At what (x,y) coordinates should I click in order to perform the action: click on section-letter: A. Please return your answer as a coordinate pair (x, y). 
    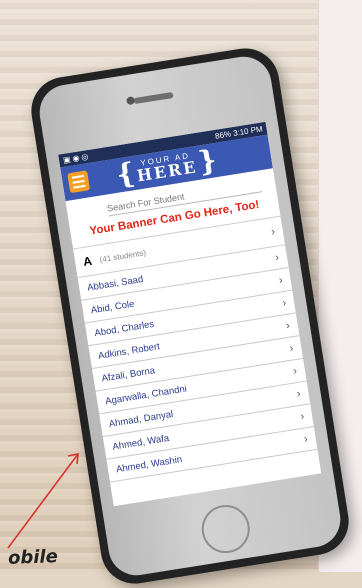
    Looking at the image, I should click on (87, 261).